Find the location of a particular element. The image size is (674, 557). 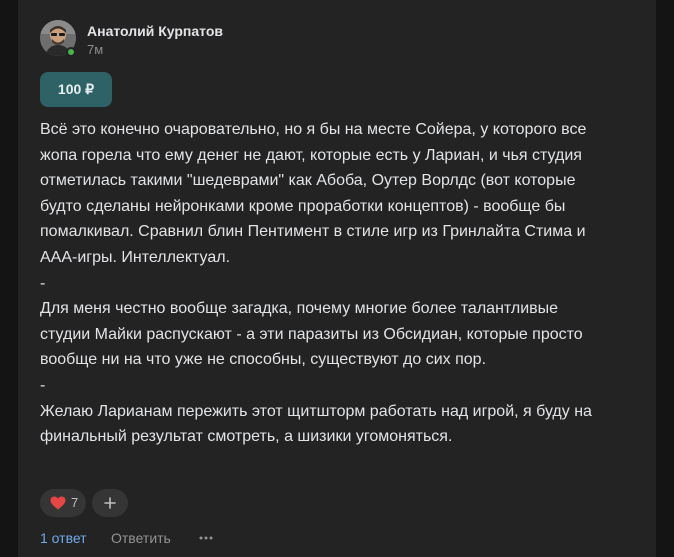

replies-link: 1 ответ is located at coordinates (63, 538).